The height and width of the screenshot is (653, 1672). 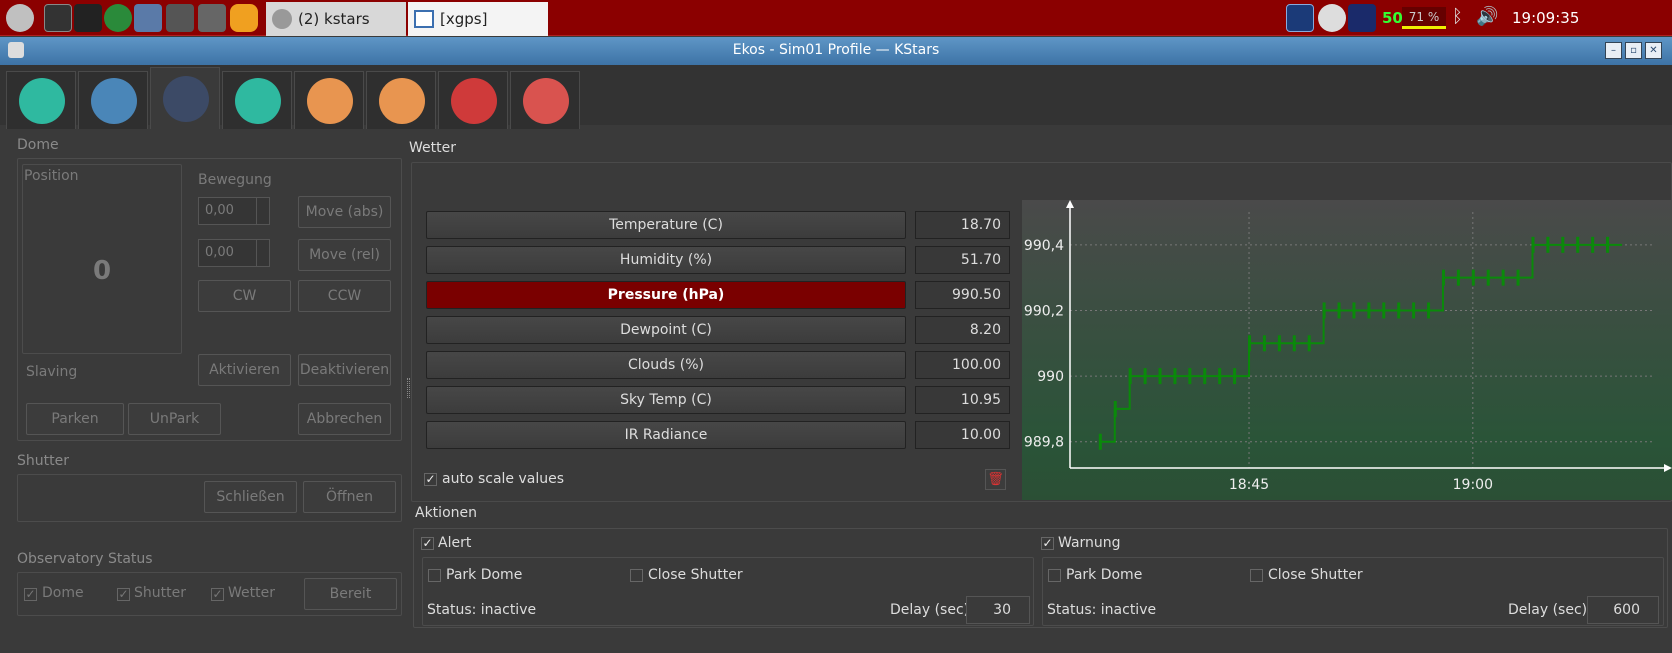 What do you see at coordinates (1424, 18) in the screenshot?
I see `cpu-monitor: 71 %` at bounding box center [1424, 18].